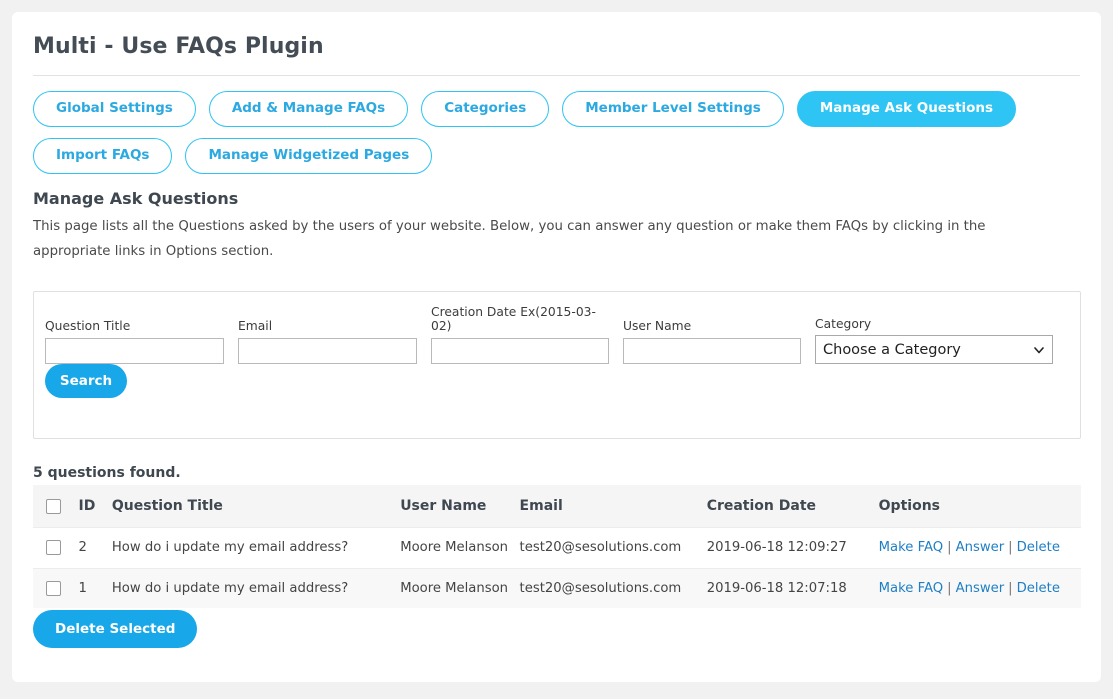  What do you see at coordinates (134, 351) in the screenshot?
I see `question-title-input` at bounding box center [134, 351].